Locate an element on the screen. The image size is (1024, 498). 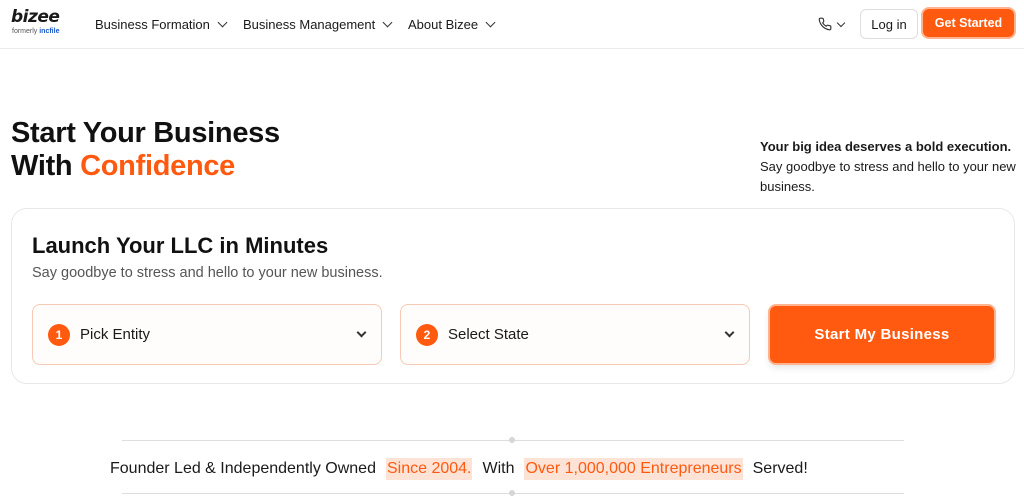
nav-business-management: Business Management is located at coordinates (318, 24).